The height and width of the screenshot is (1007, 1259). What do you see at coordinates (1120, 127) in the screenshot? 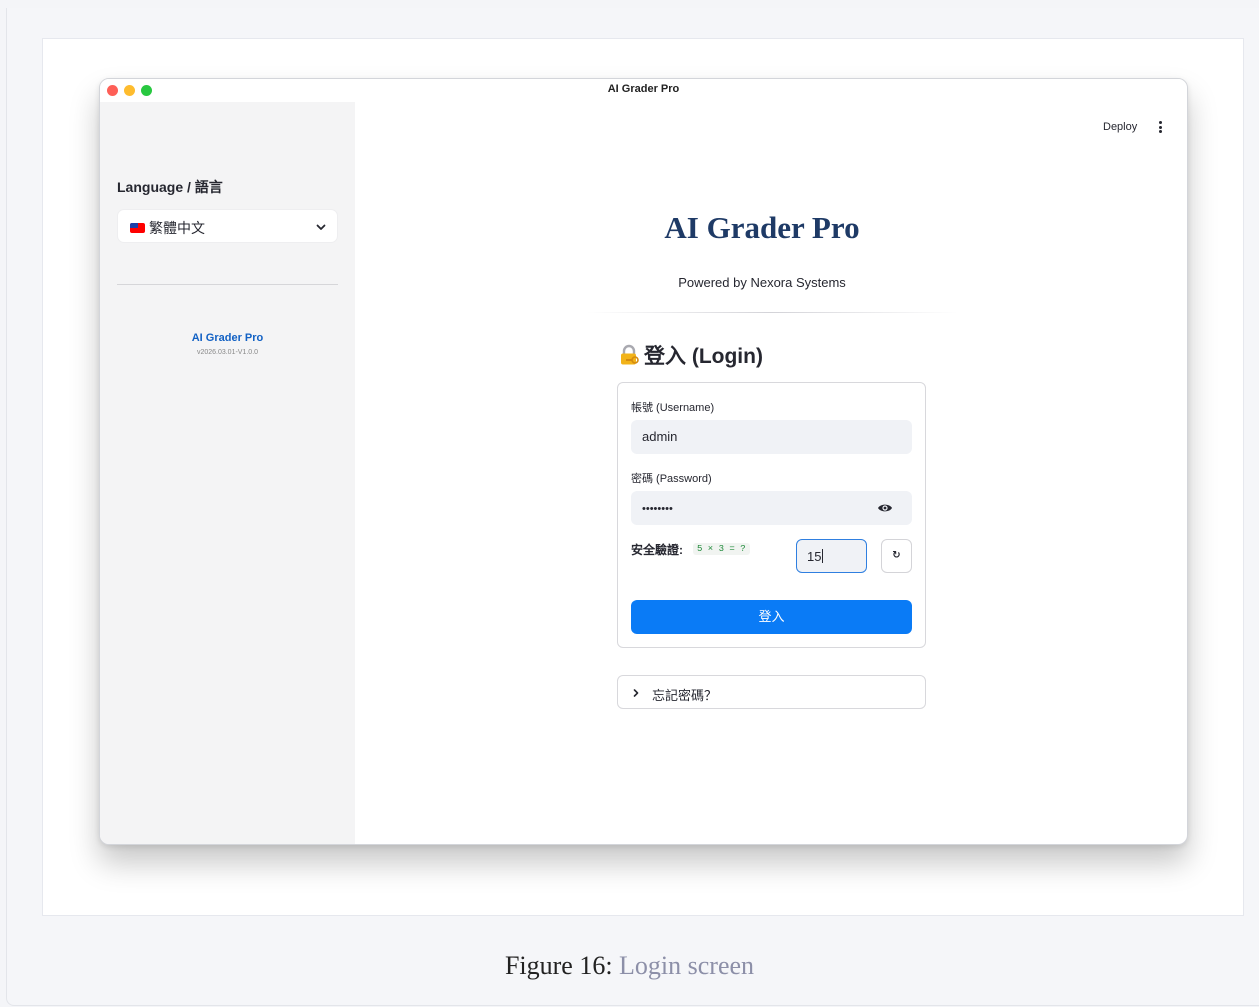
I see `deploy-button: Deploy` at bounding box center [1120, 127].